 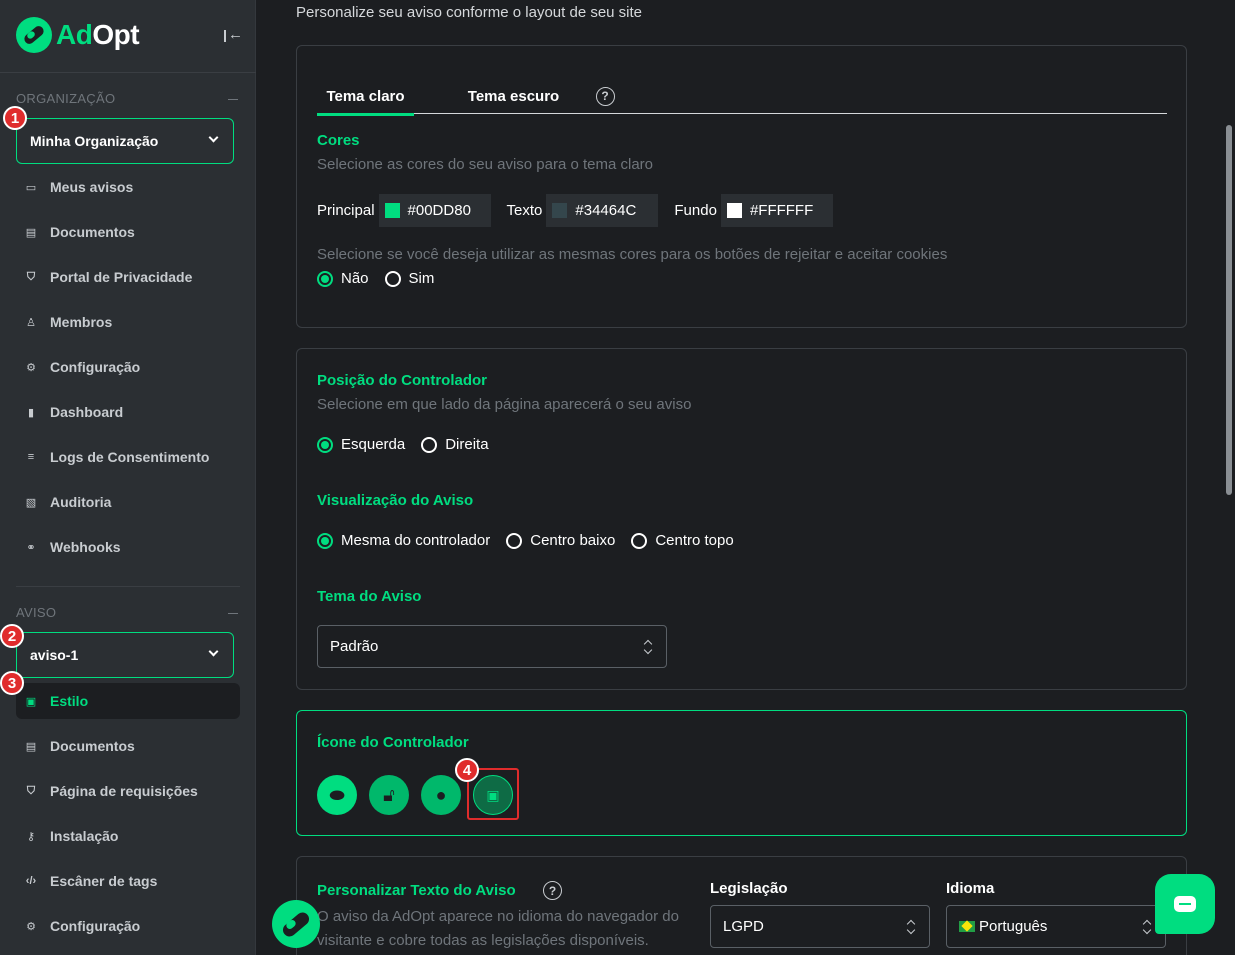 I want to click on chat-support-button, so click(x=1185, y=904).